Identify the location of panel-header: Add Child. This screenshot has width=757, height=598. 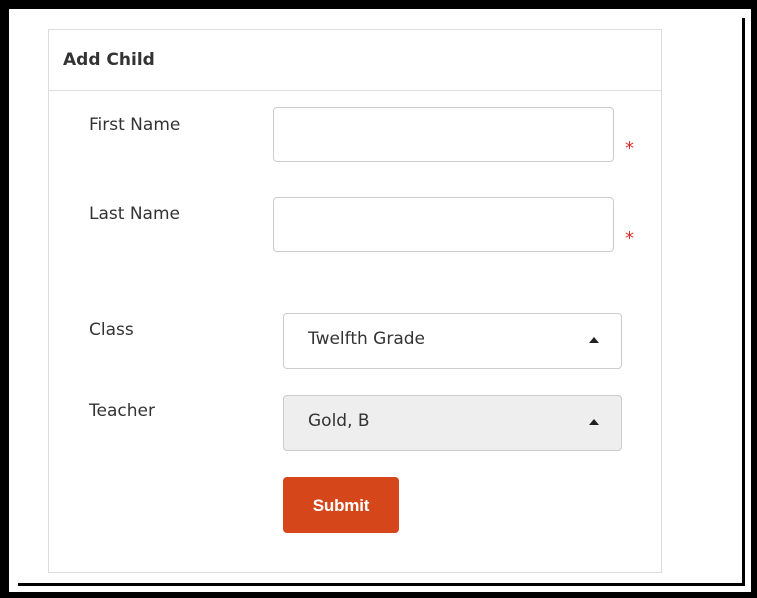
(355, 60).